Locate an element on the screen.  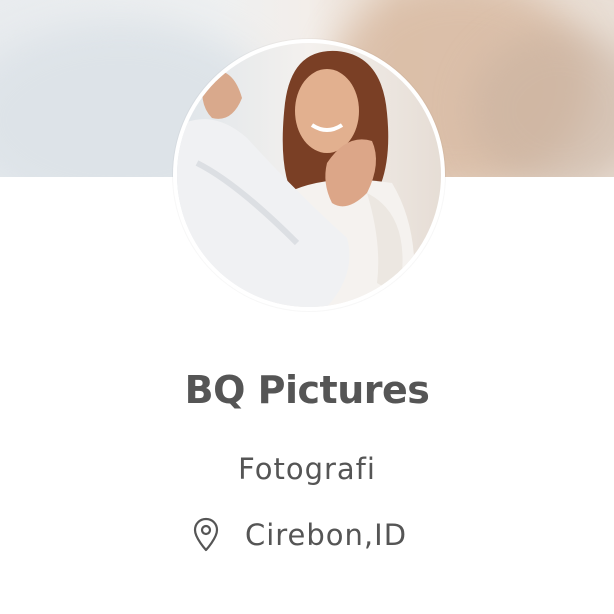
vendor-category: Fotografi is located at coordinates (307, 469).